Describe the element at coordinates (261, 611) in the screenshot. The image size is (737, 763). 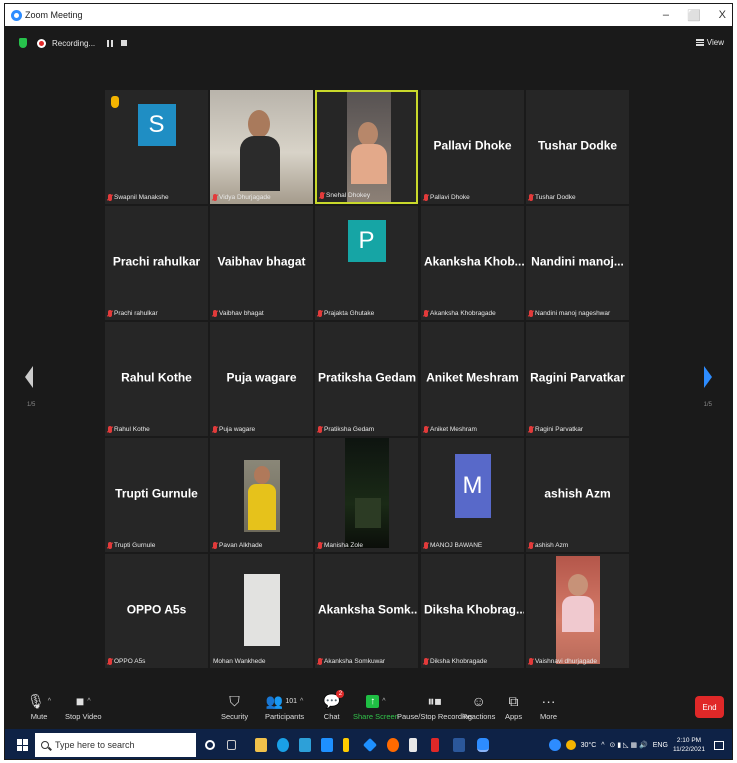
I see `participant-tile: Mohan Wankhede` at that location.